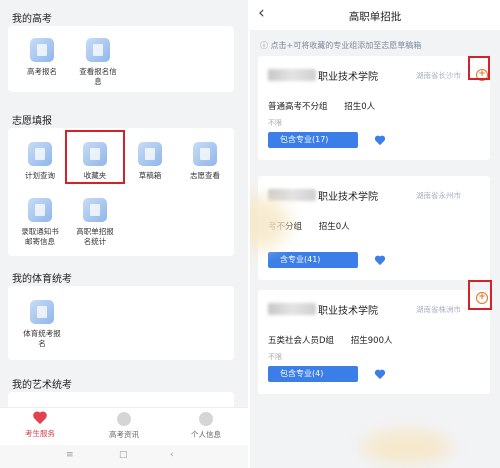 This screenshot has width=500, height=468. I want to click on tab-gaokao-news: 高考资讯, so click(124, 426).